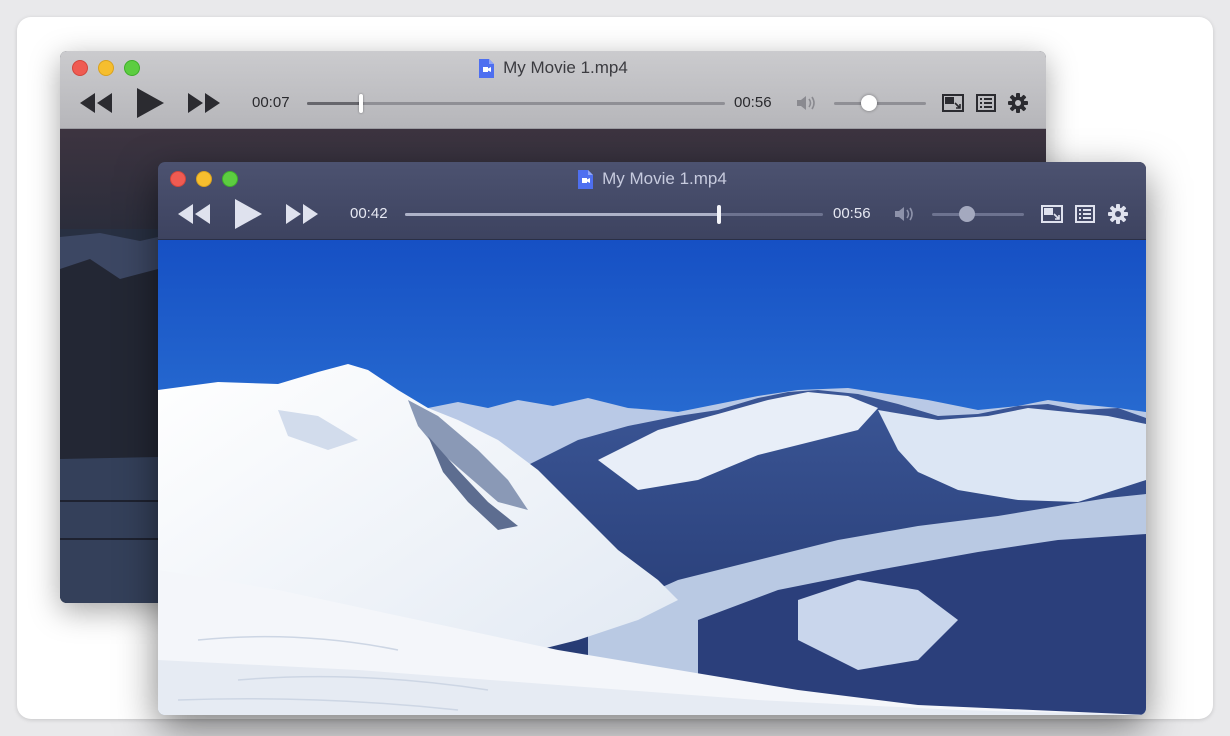 Image resolution: width=1230 pixels, height=736 pixels. Describe the element at coordinates (369, 213) in the screenshot. I see `current-time: 00:42` at that location.